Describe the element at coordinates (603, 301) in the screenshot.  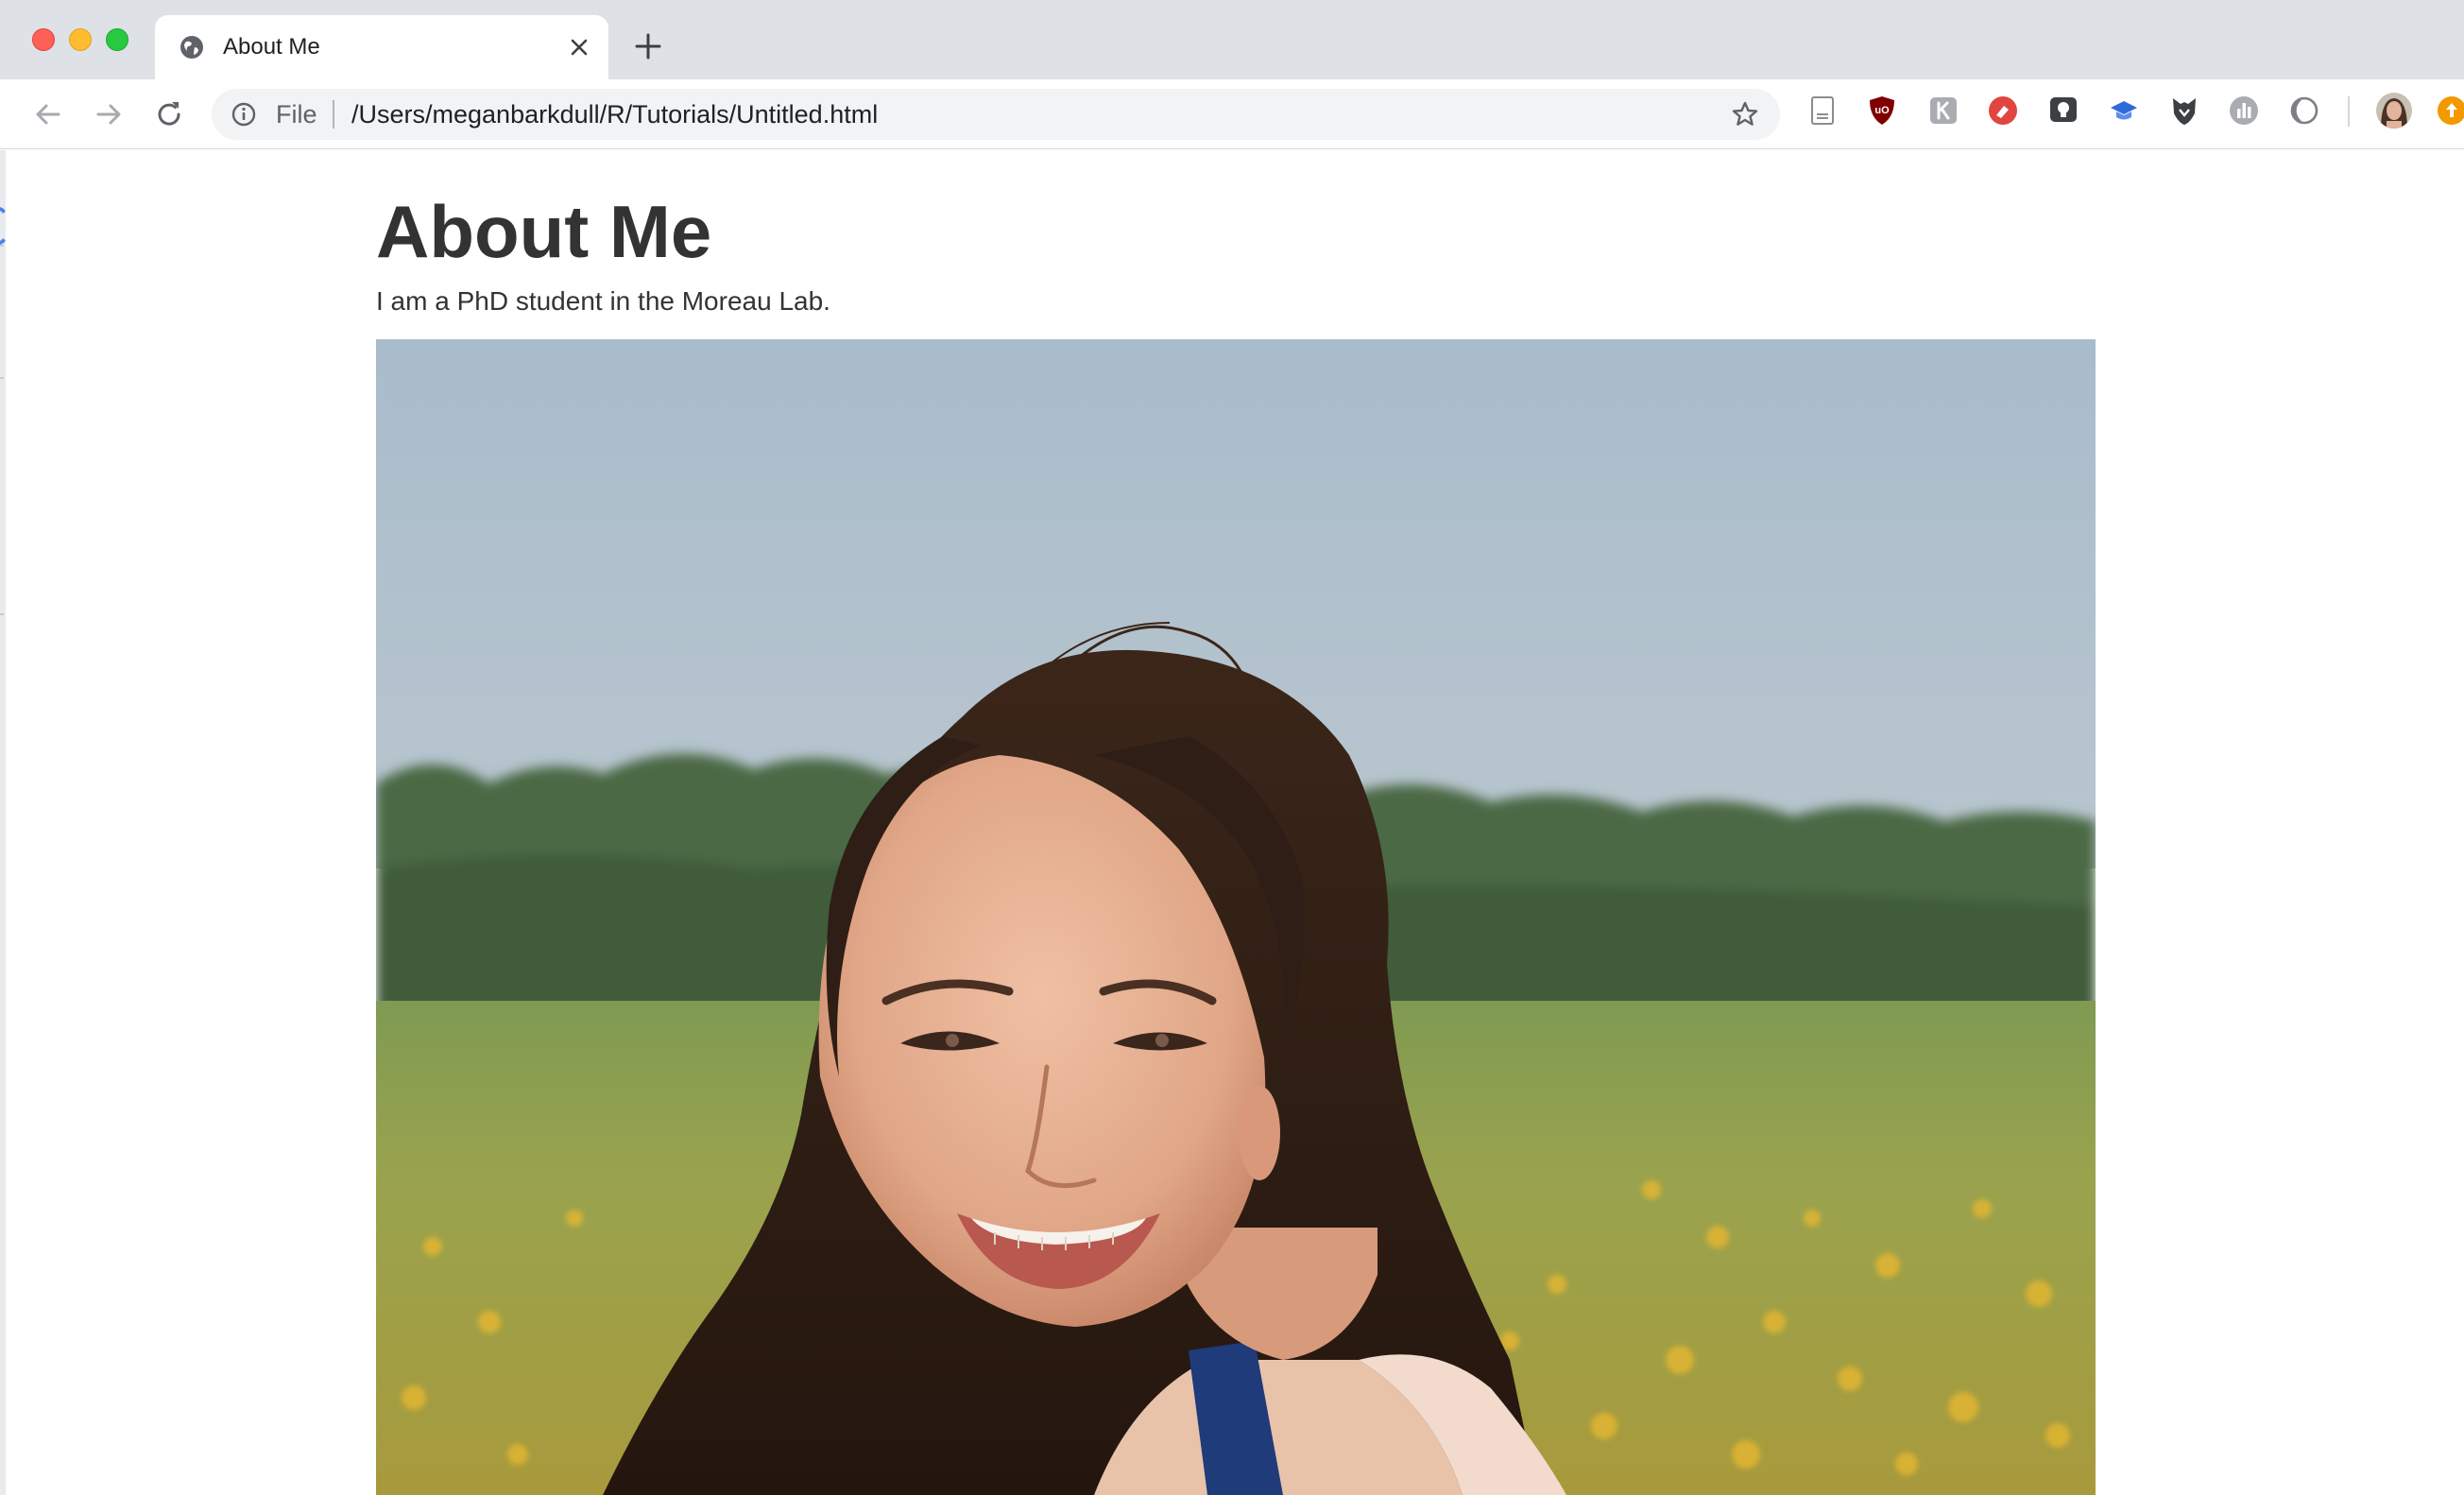
I see `intro-text: I am a PhD student in the Moreau Lab.` at that location.